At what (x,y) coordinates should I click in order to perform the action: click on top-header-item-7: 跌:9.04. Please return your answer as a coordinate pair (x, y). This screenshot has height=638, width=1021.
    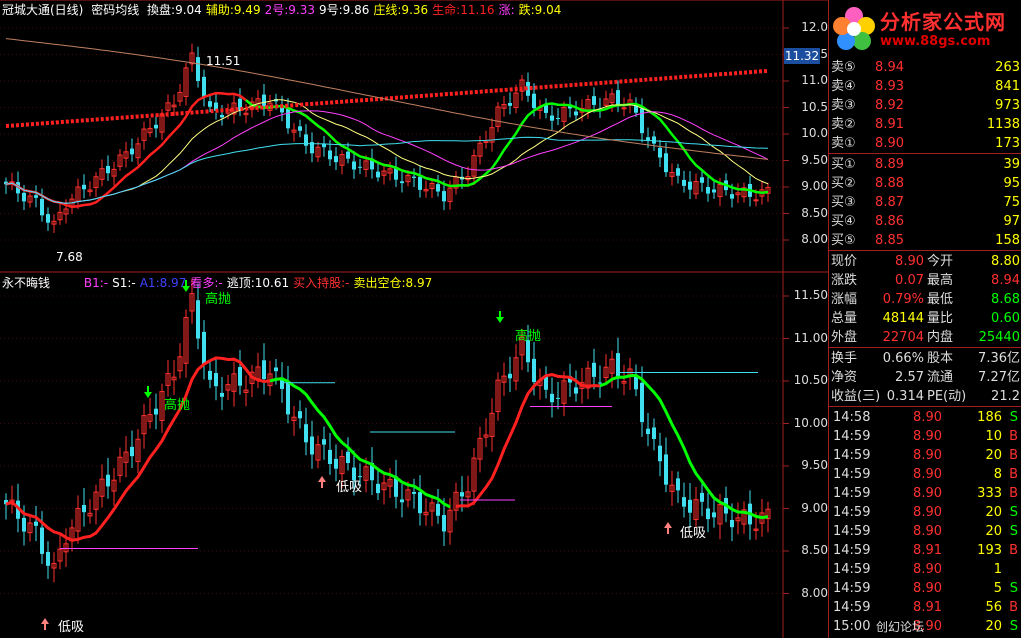
    Looking at the image, I should click on (540, 10).